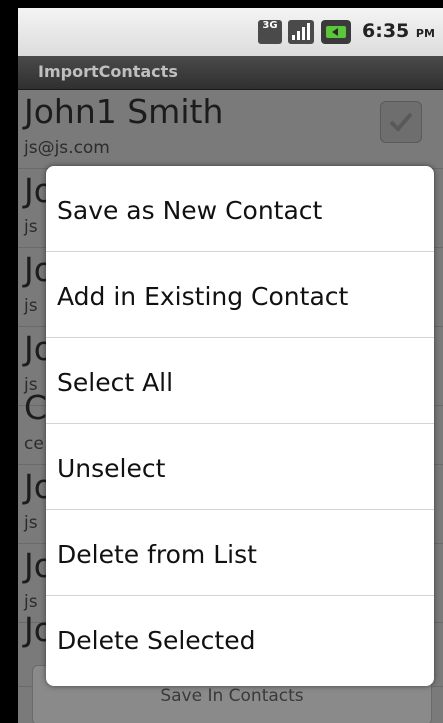 The width and height of the screenshot is (443, 723). I want to click on status-clock: 6:35 PM, so click(398, 31).